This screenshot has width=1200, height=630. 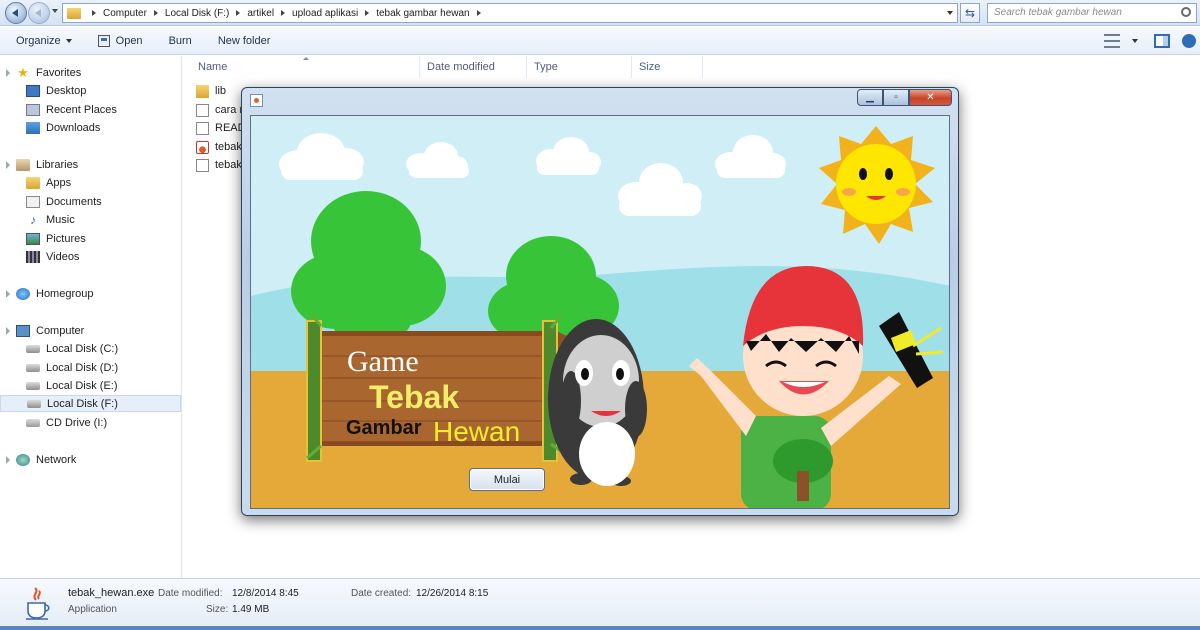 I want to click on sidebar-item-libraries: Libraries, so click(x=90, y=164).